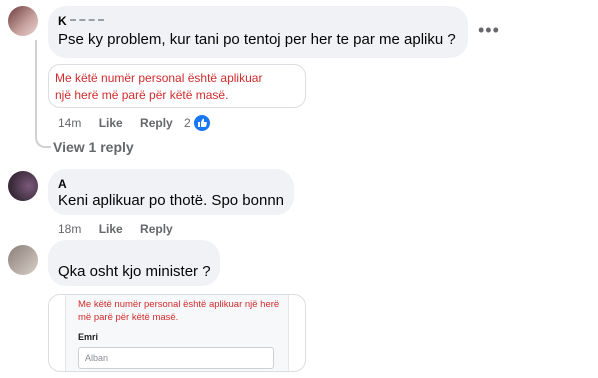  I want to click on comment-time: 18m, so click(70, 229).